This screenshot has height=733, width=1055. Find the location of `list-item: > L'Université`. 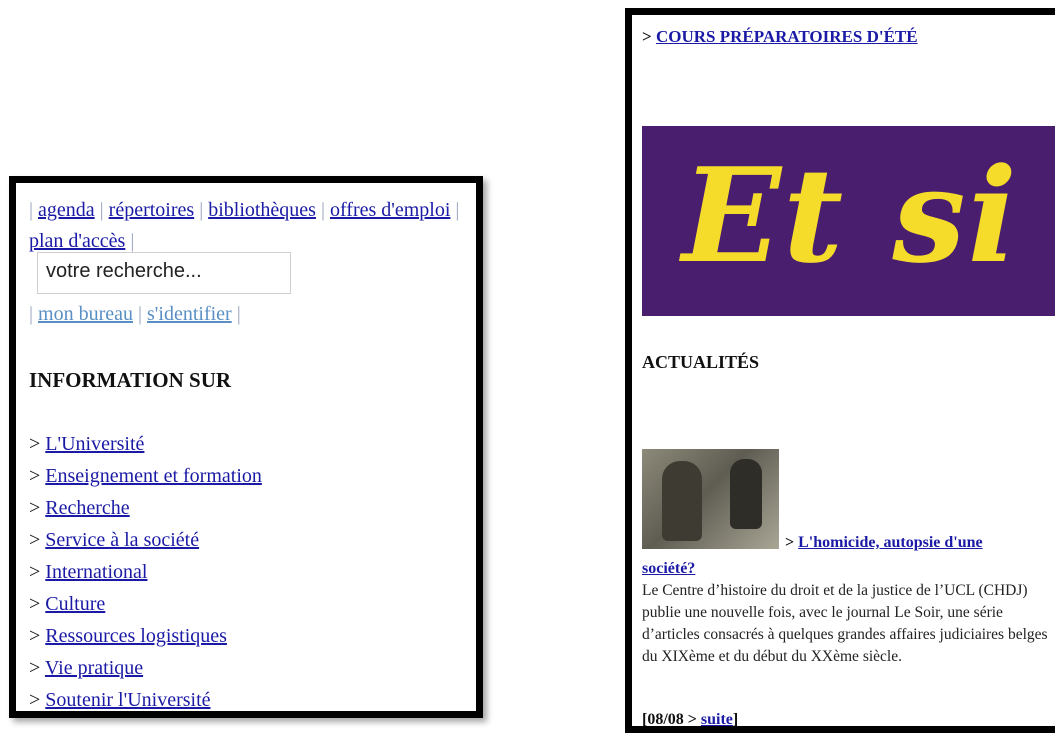

list-item: > L'Université is located at coordinates (145, 444).